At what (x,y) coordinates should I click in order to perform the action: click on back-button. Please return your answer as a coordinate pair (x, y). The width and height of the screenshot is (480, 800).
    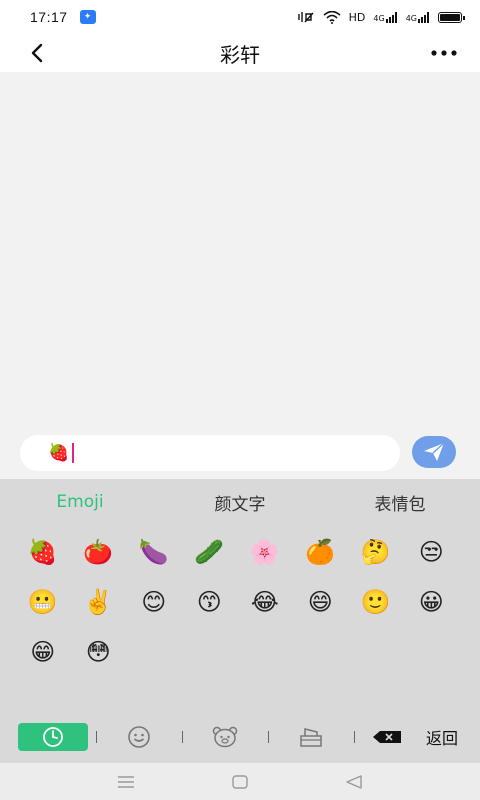
    Looking at the image, I should click on (37, 53).